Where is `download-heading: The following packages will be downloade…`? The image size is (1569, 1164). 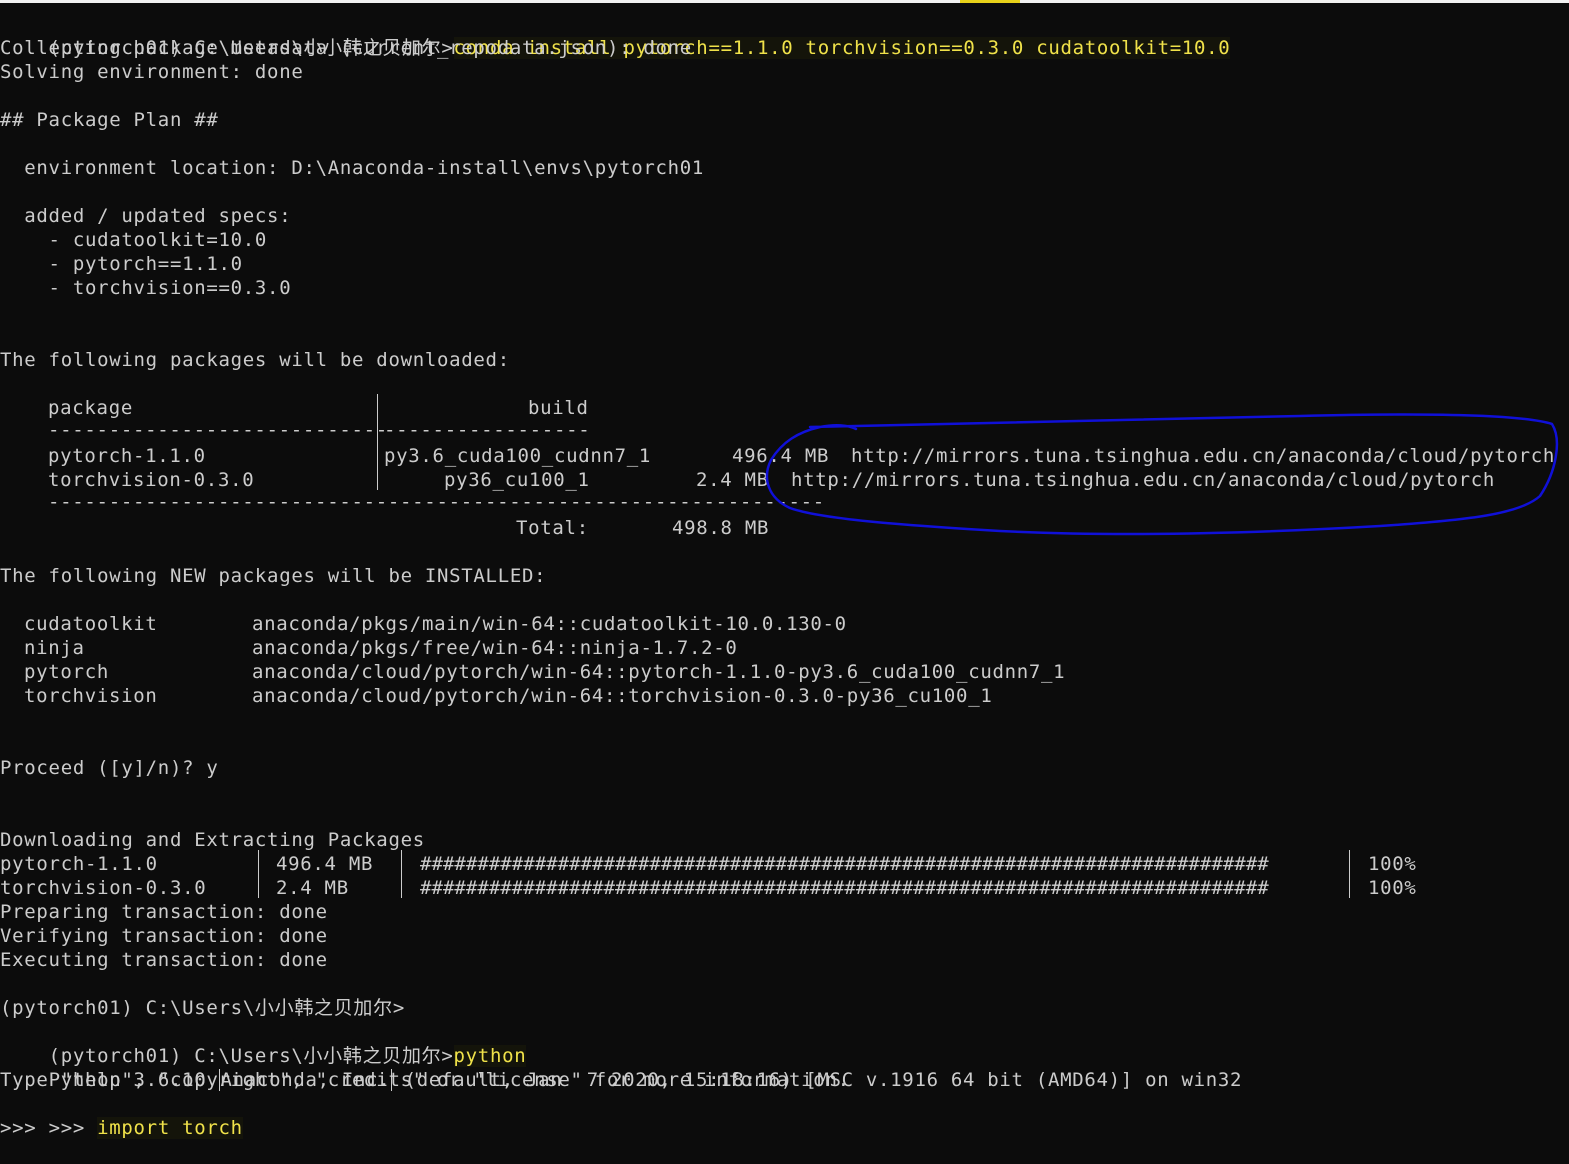
download-heading: The following packages will be downloade… is located at coordinates (255, 360).